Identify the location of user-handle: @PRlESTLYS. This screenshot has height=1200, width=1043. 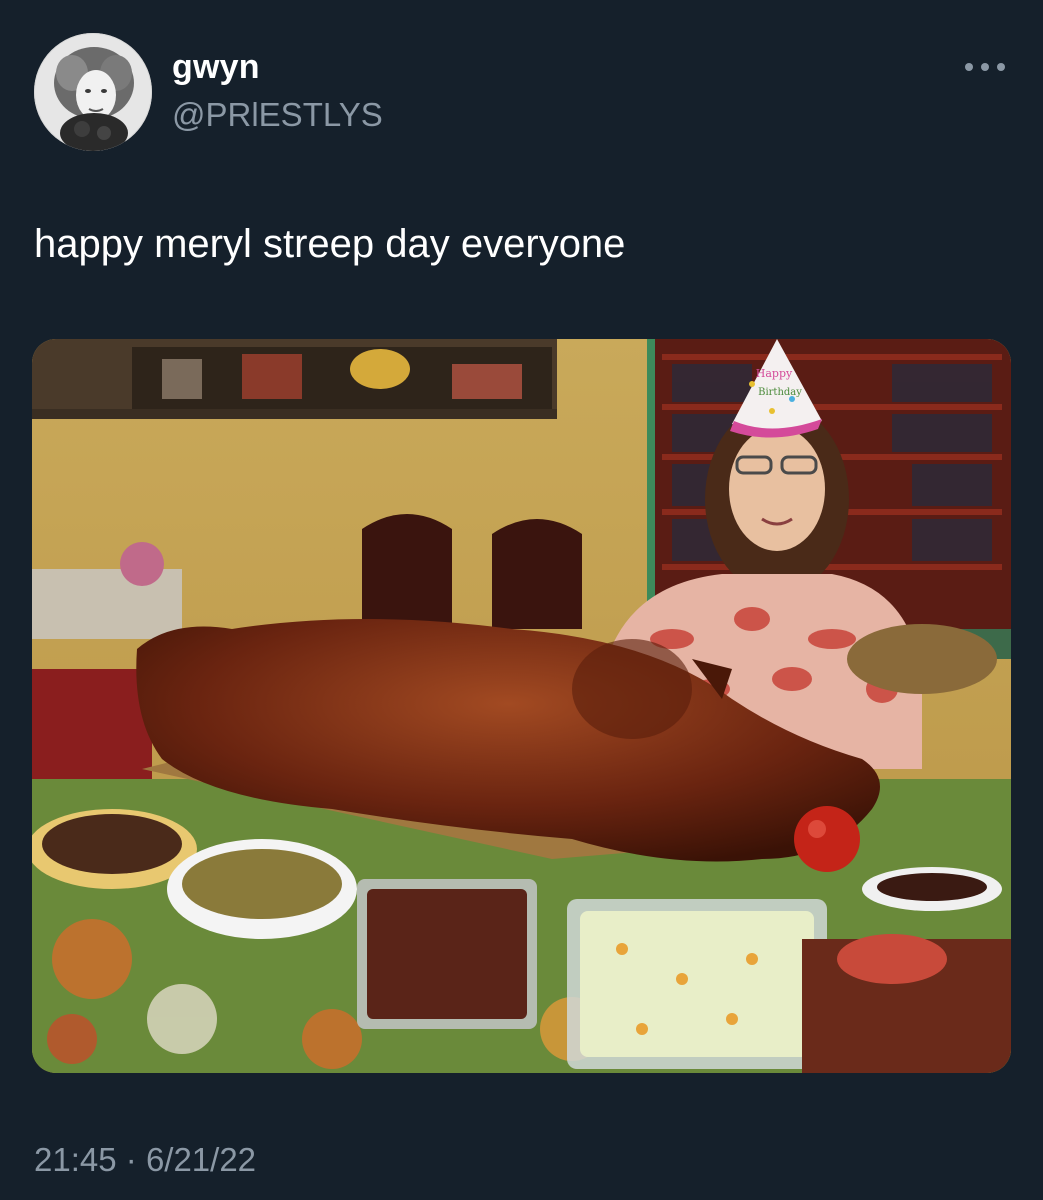
(277, 115).